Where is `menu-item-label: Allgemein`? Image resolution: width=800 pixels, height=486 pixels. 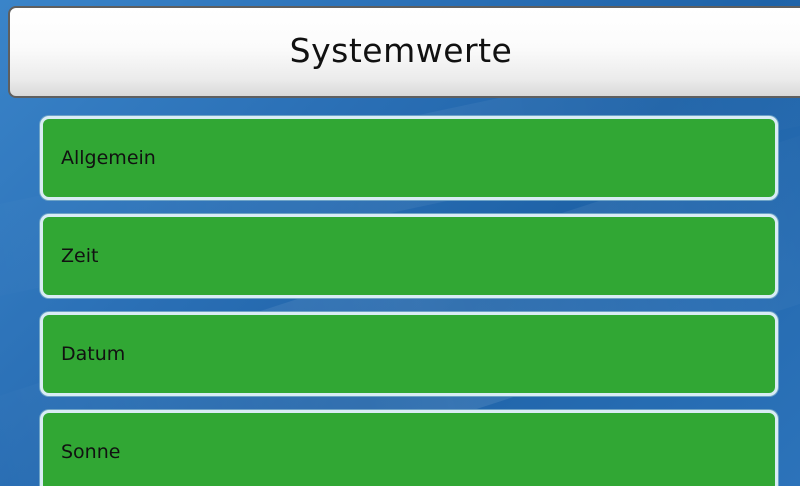 menu-item-label: Allgemein is located at coordinates (108, 158).